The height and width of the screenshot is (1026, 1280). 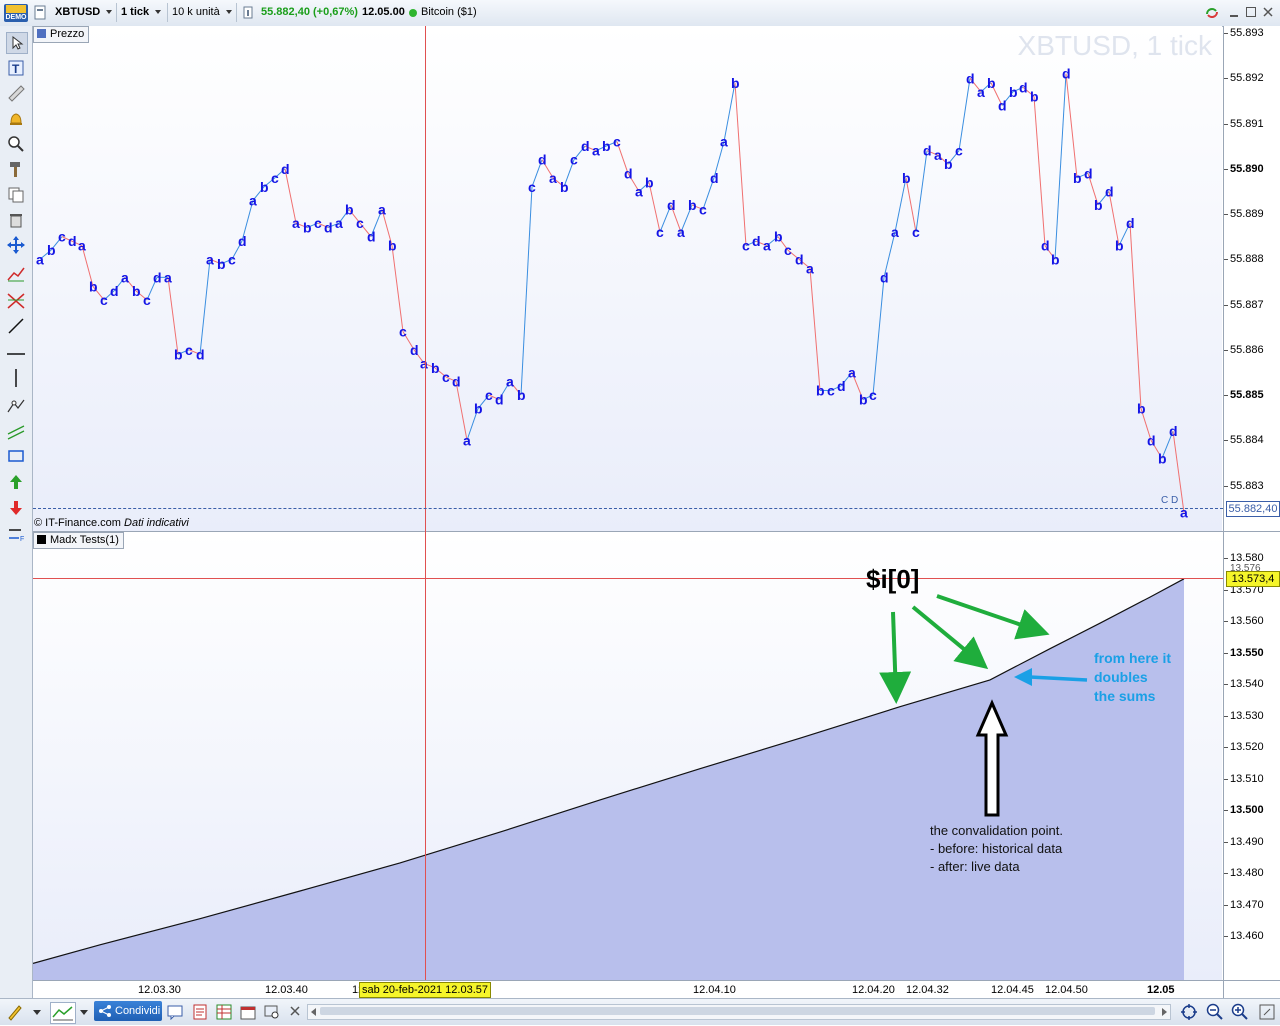 What do you see at coordinates (975, 866) in the screenshot?
I see `black-note-line: - after: live data` at bounding box center [975, 866].